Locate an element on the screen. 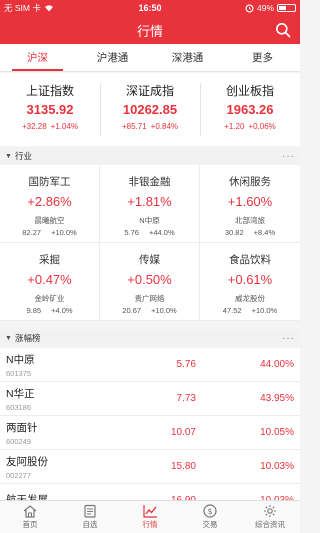  industry-pct: +0.47% is located at coordinates (49, 279).